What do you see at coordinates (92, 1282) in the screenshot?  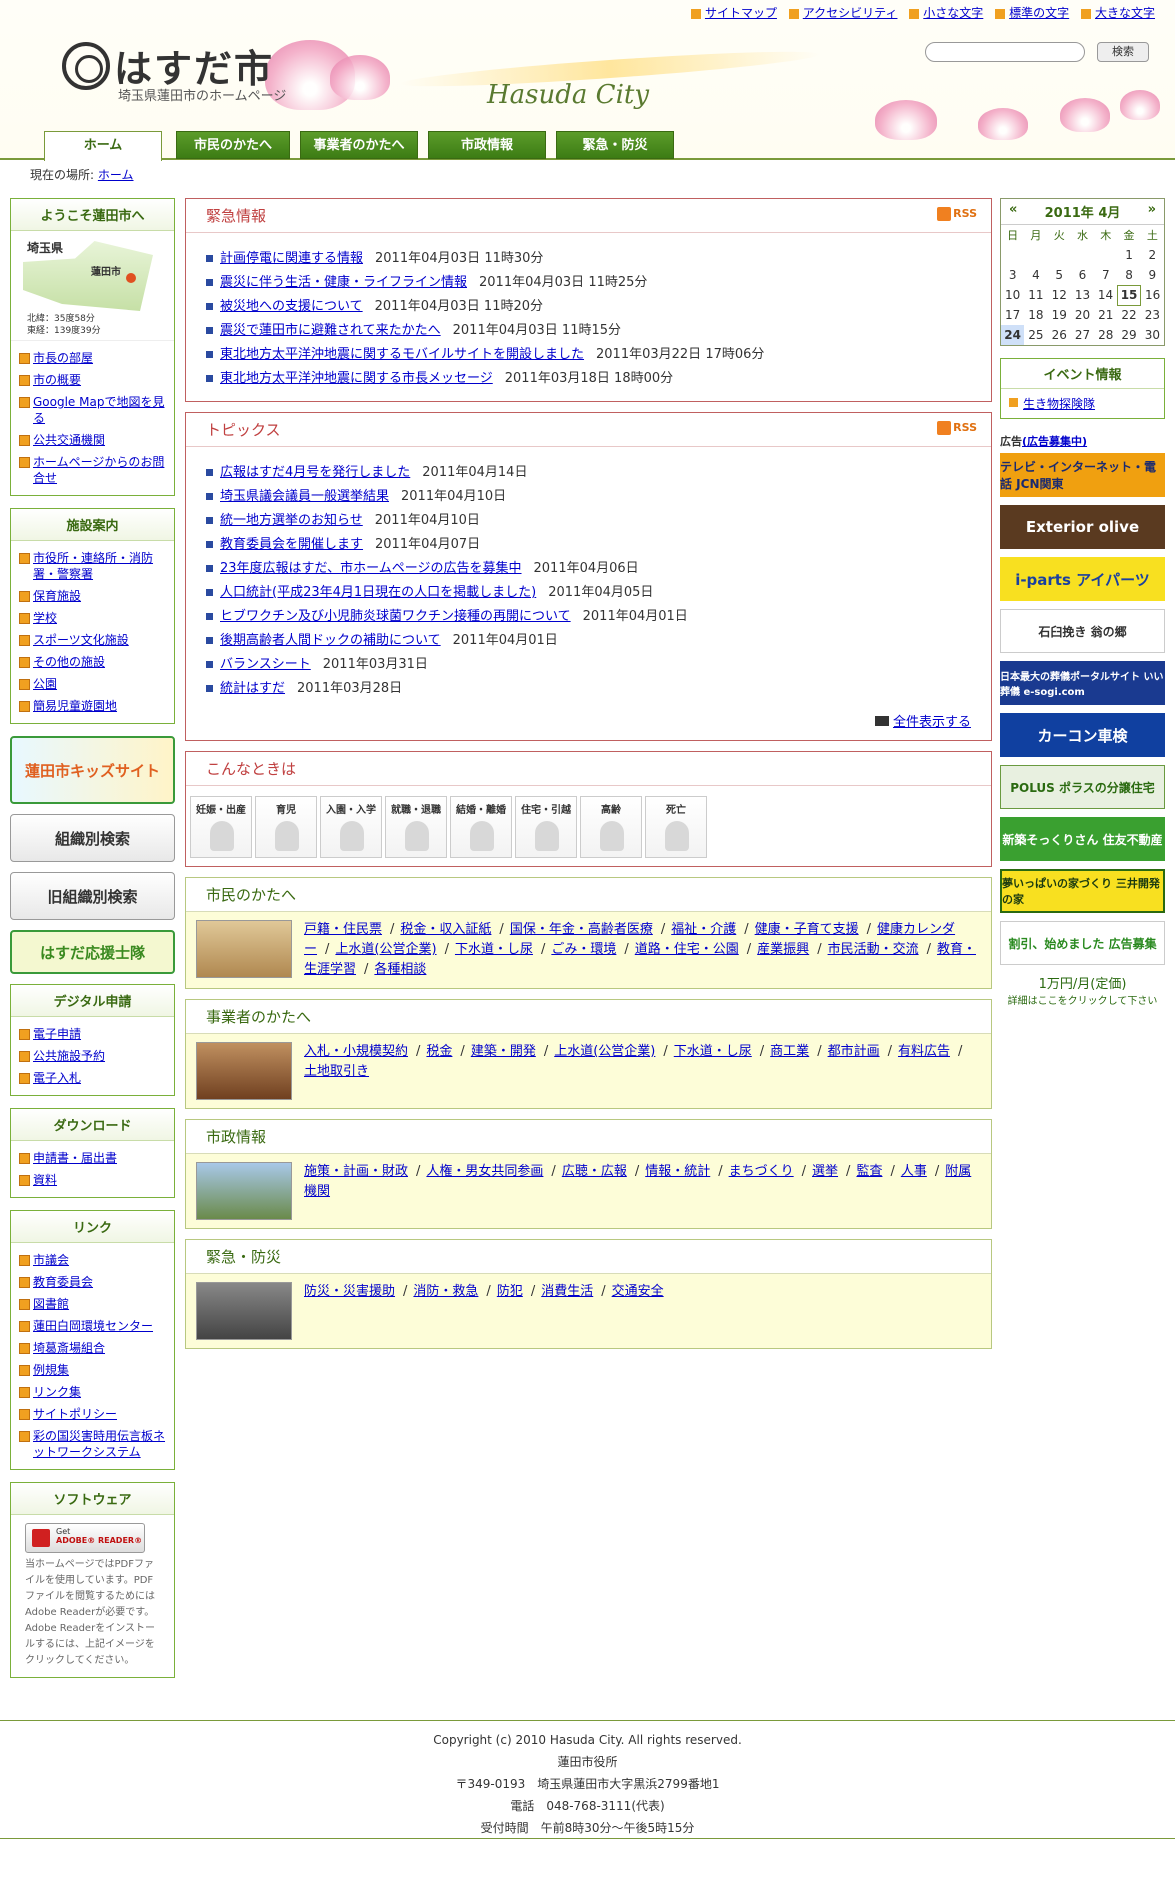 I see `list-item: 教育委員会` at bounding box center [92, 1282].